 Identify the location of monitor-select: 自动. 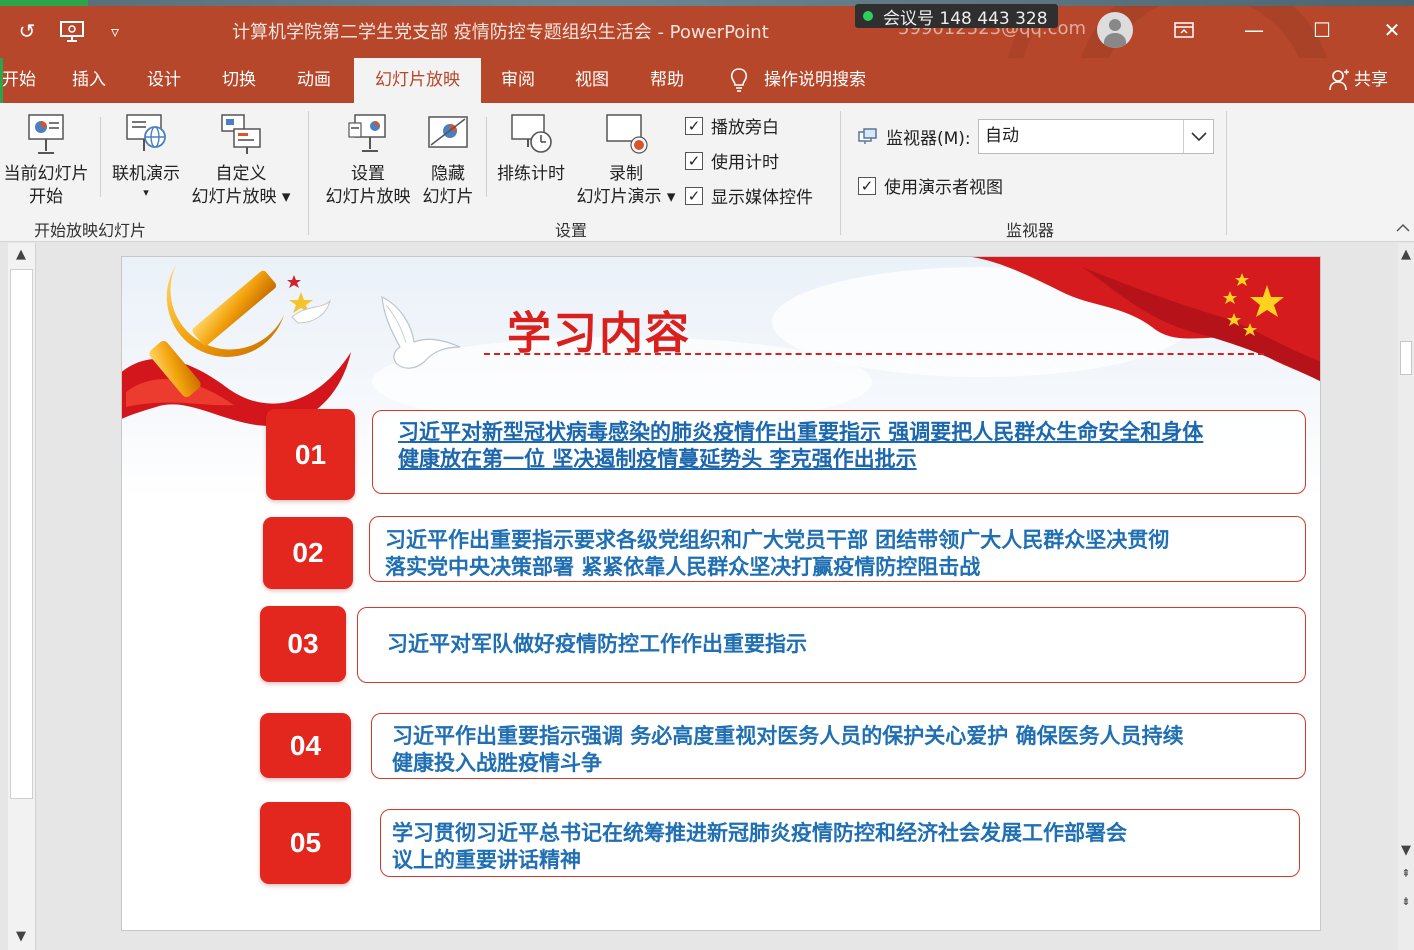
(1096, 136).